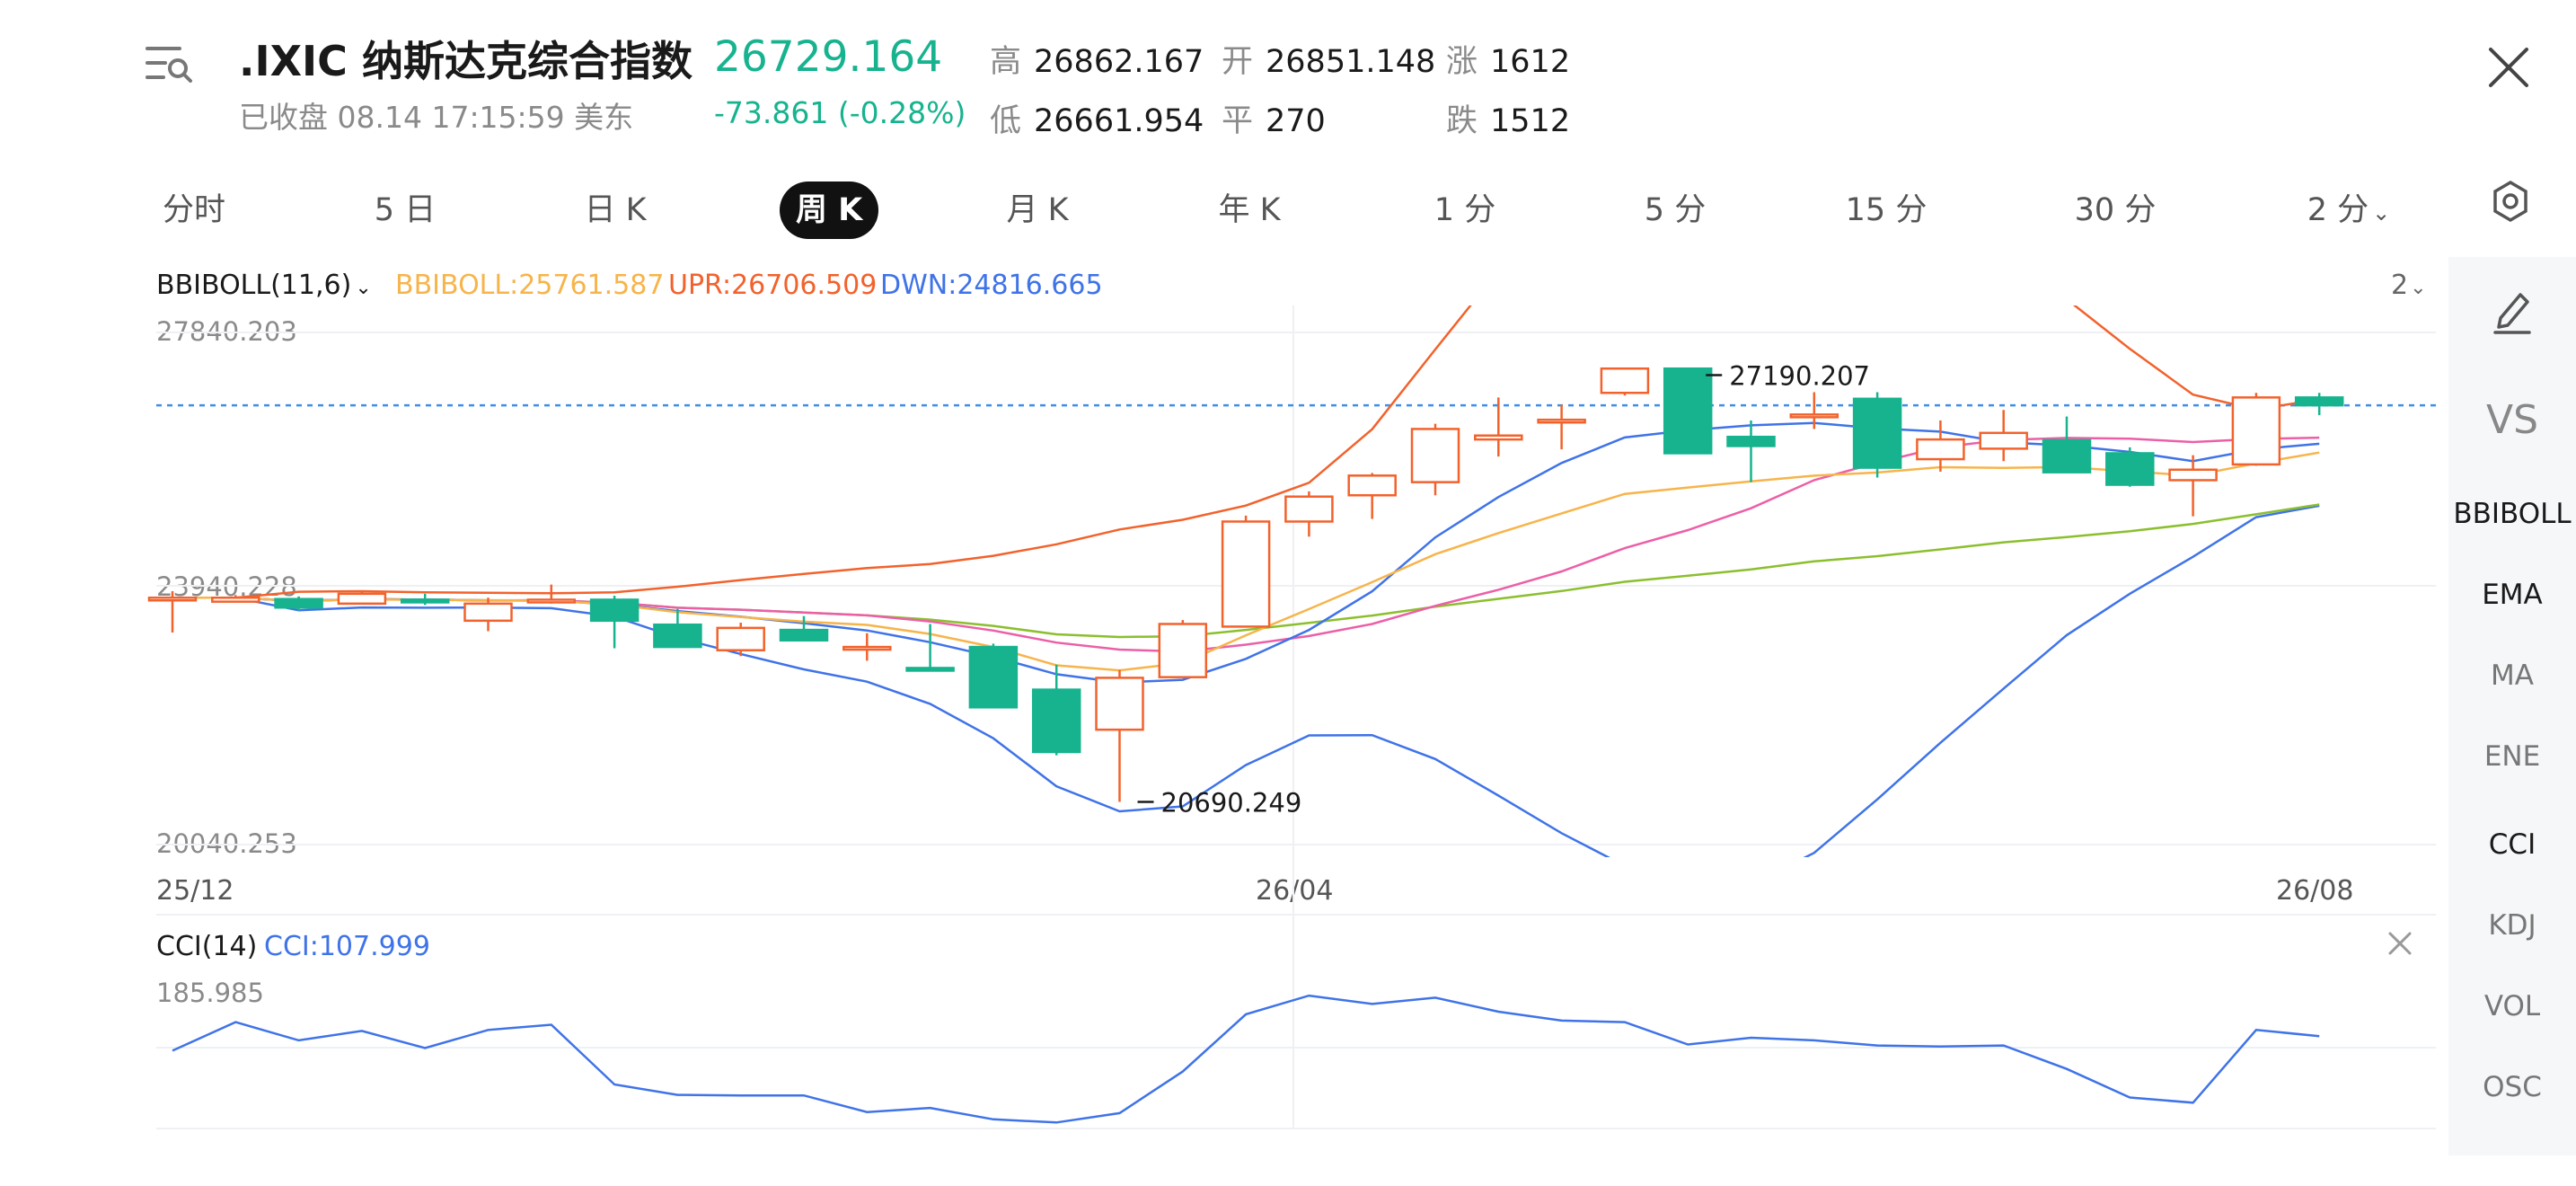 This screenshot has width=2576, height=1186. Describe the element at coordinates (1799, 376) in the screenshot. I see `max-price-label: 27190.207` at that location.